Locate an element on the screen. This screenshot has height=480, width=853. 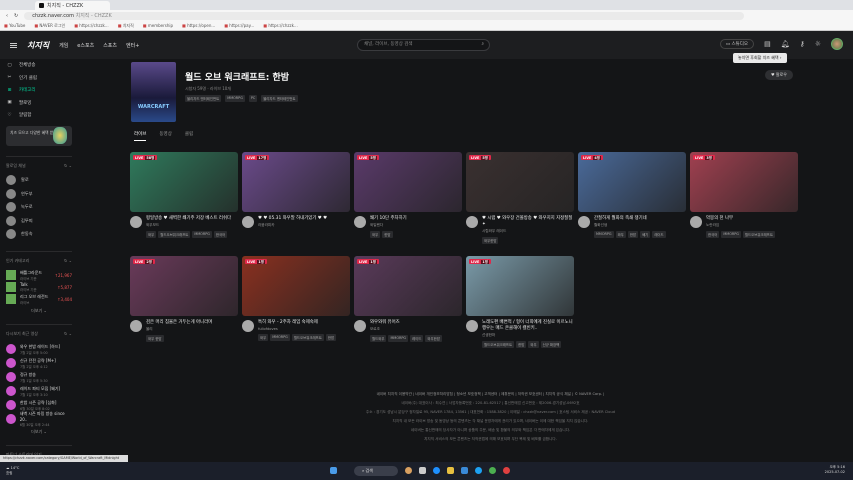
category-item: 리그 오브 레전드 라이브 ↑3,404 is located at coordinates (39, 299).